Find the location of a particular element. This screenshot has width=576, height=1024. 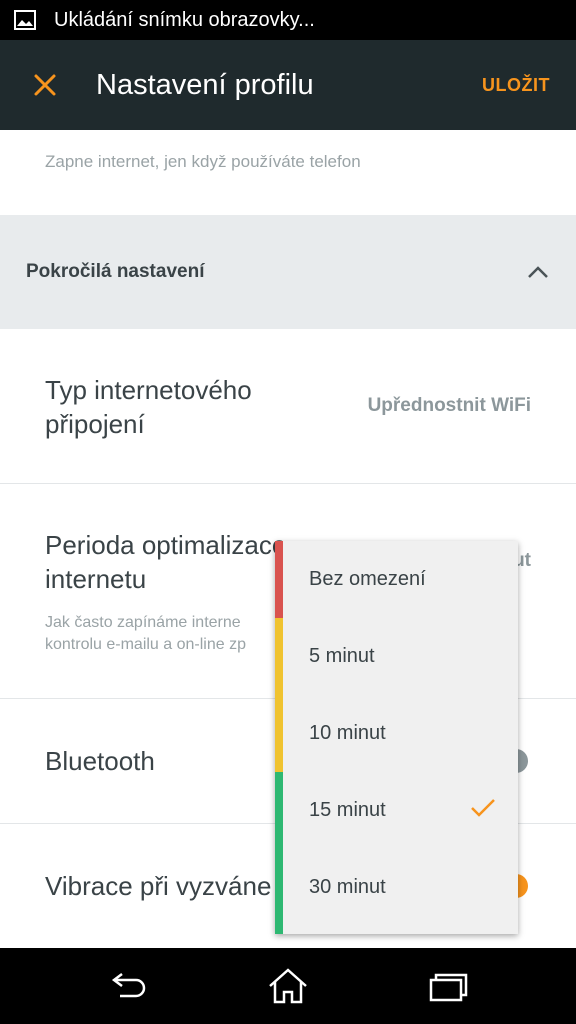

system-nav-bar is located at coordinates (288, 986).